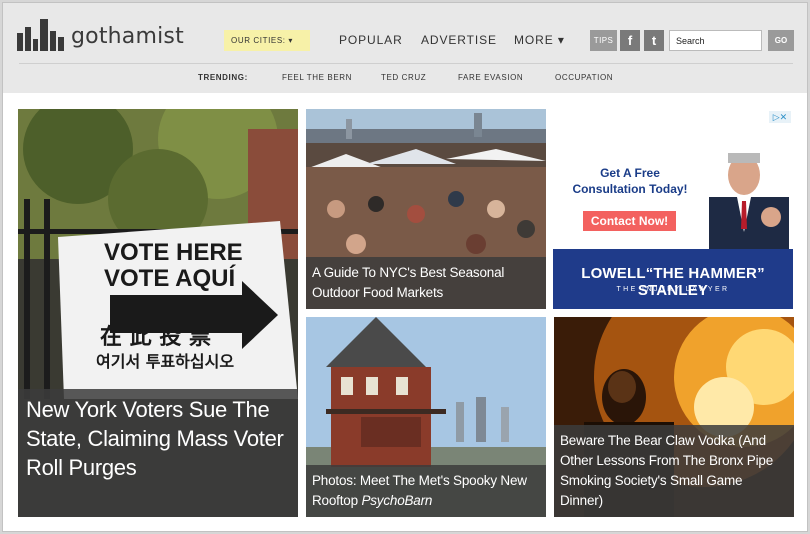 The width and height of the screenshot is (810, 534). Describe the element at coordinates (403, 77) in the screenshot. I see `trending-item-ted-cruz: TED CRUZ` at that location.